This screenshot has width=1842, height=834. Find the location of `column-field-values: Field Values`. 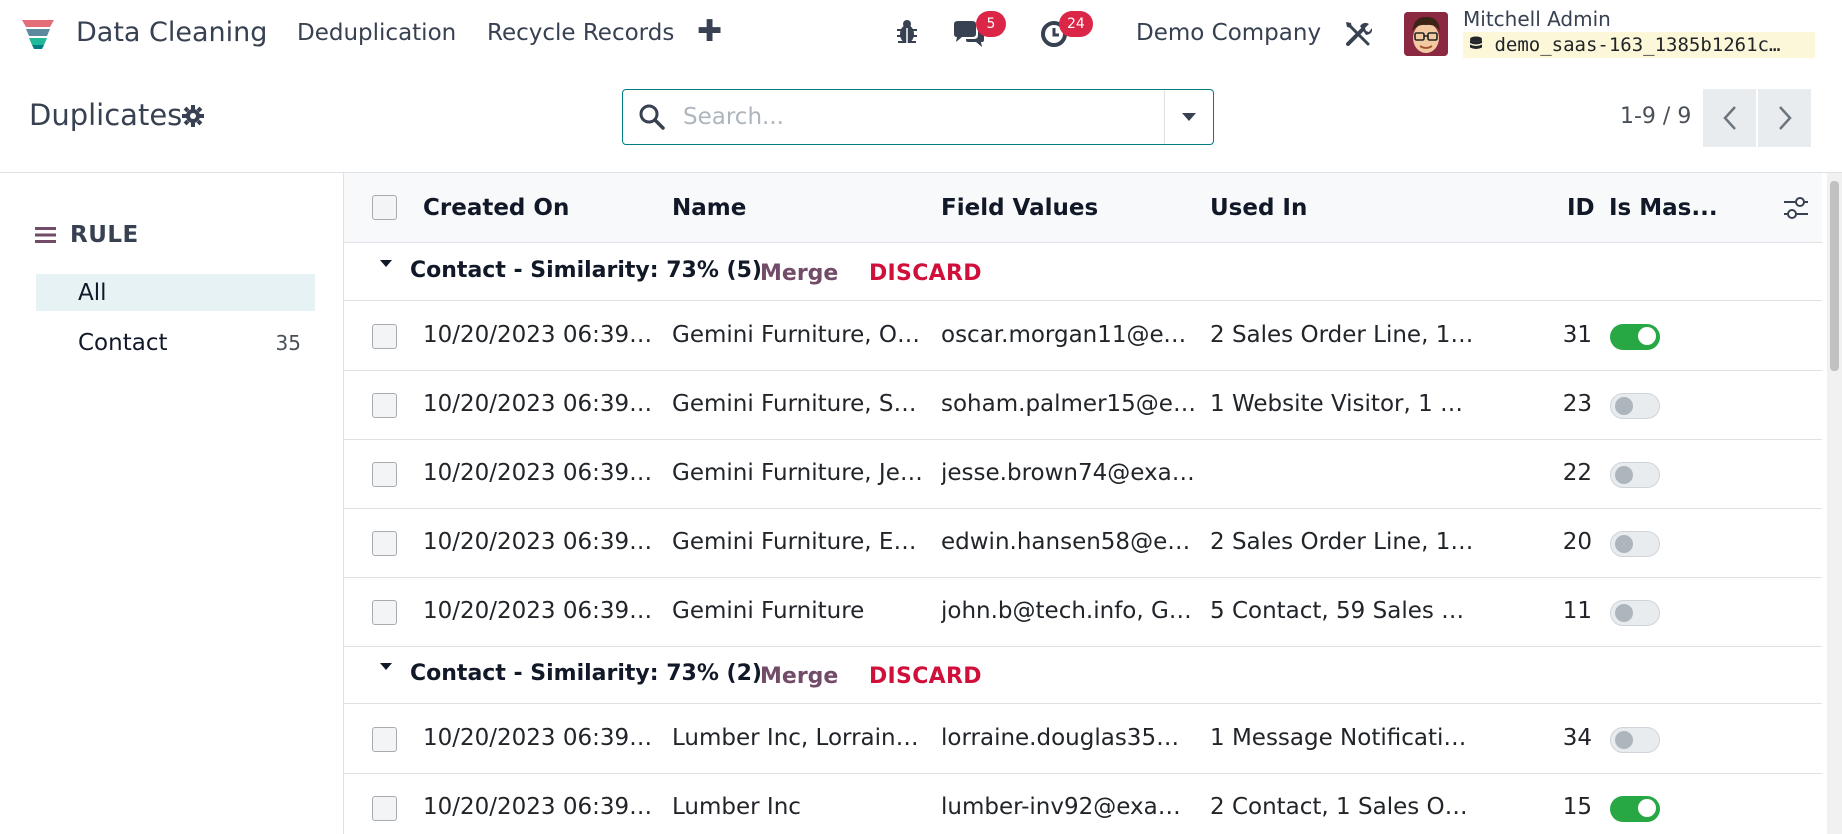

column-field-values: Field Values is located at coordinates (1019, 208).